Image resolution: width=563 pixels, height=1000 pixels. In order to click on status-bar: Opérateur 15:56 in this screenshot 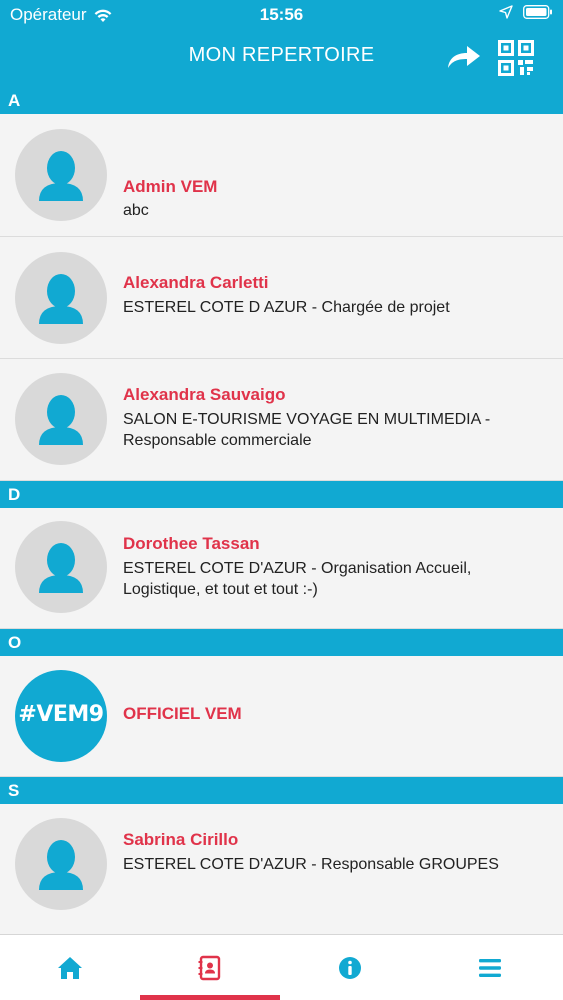, I will do `click(281, 15)`.